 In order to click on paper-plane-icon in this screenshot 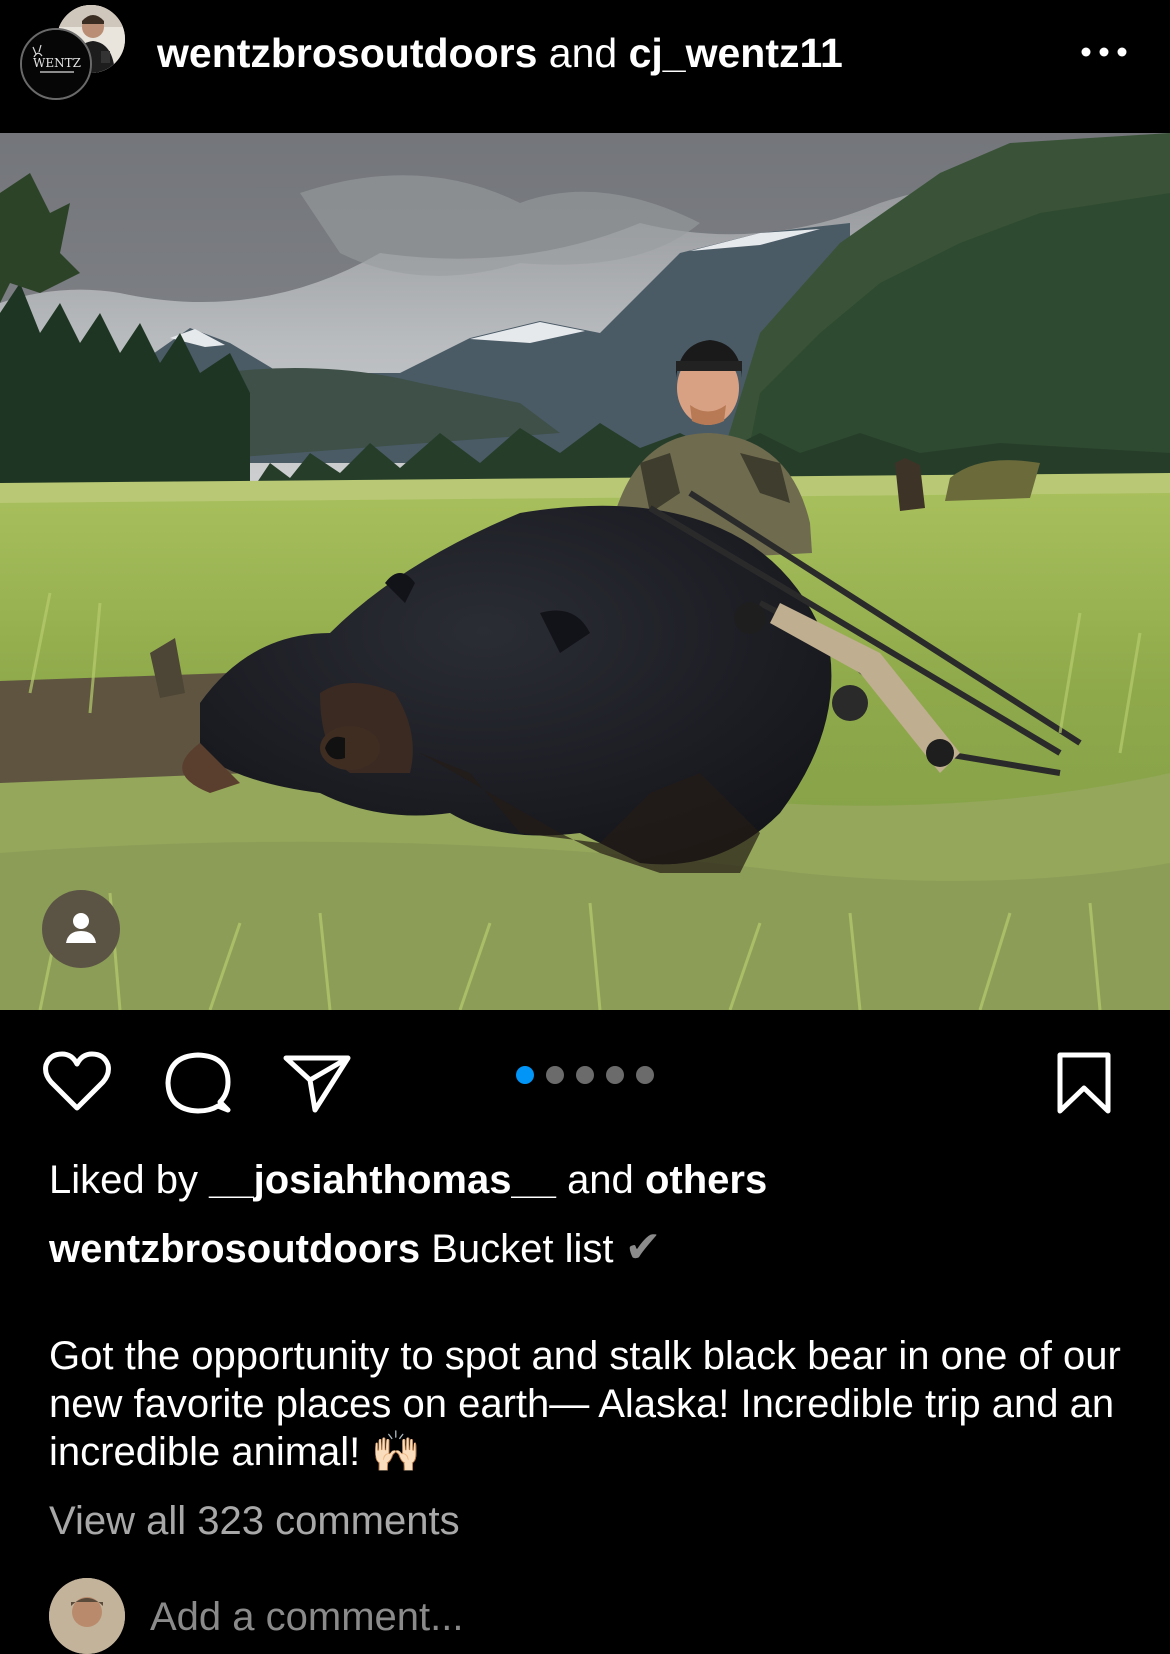, I will do `click(317, 1085)`.